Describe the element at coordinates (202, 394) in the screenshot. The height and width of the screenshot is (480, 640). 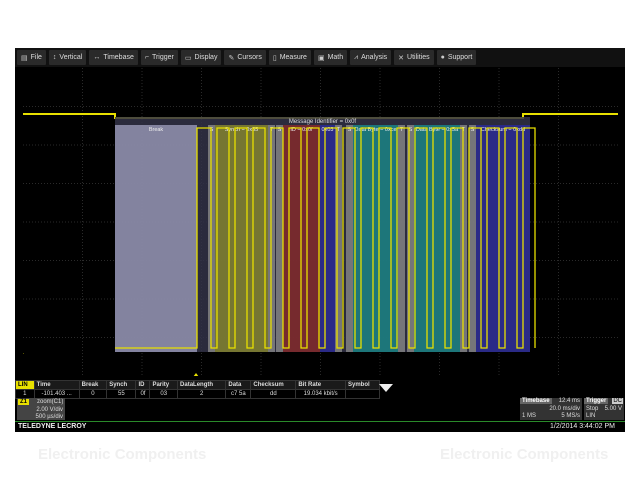
I see `table-cell: 2` at that location.